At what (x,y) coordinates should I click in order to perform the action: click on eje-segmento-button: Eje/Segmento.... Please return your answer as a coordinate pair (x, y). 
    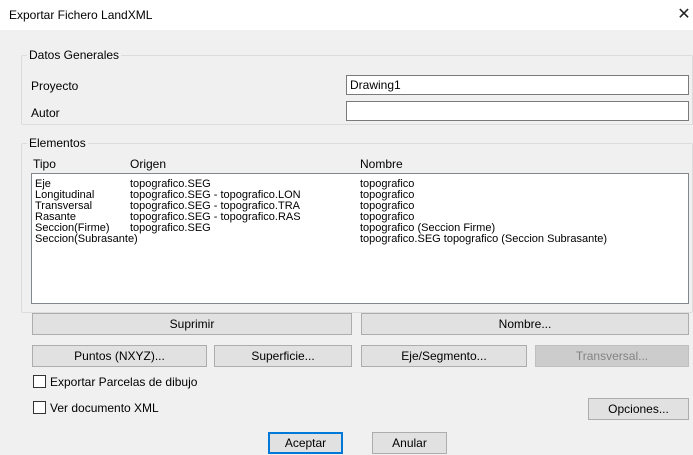
    Looking at the image, I should click on (444, 356).